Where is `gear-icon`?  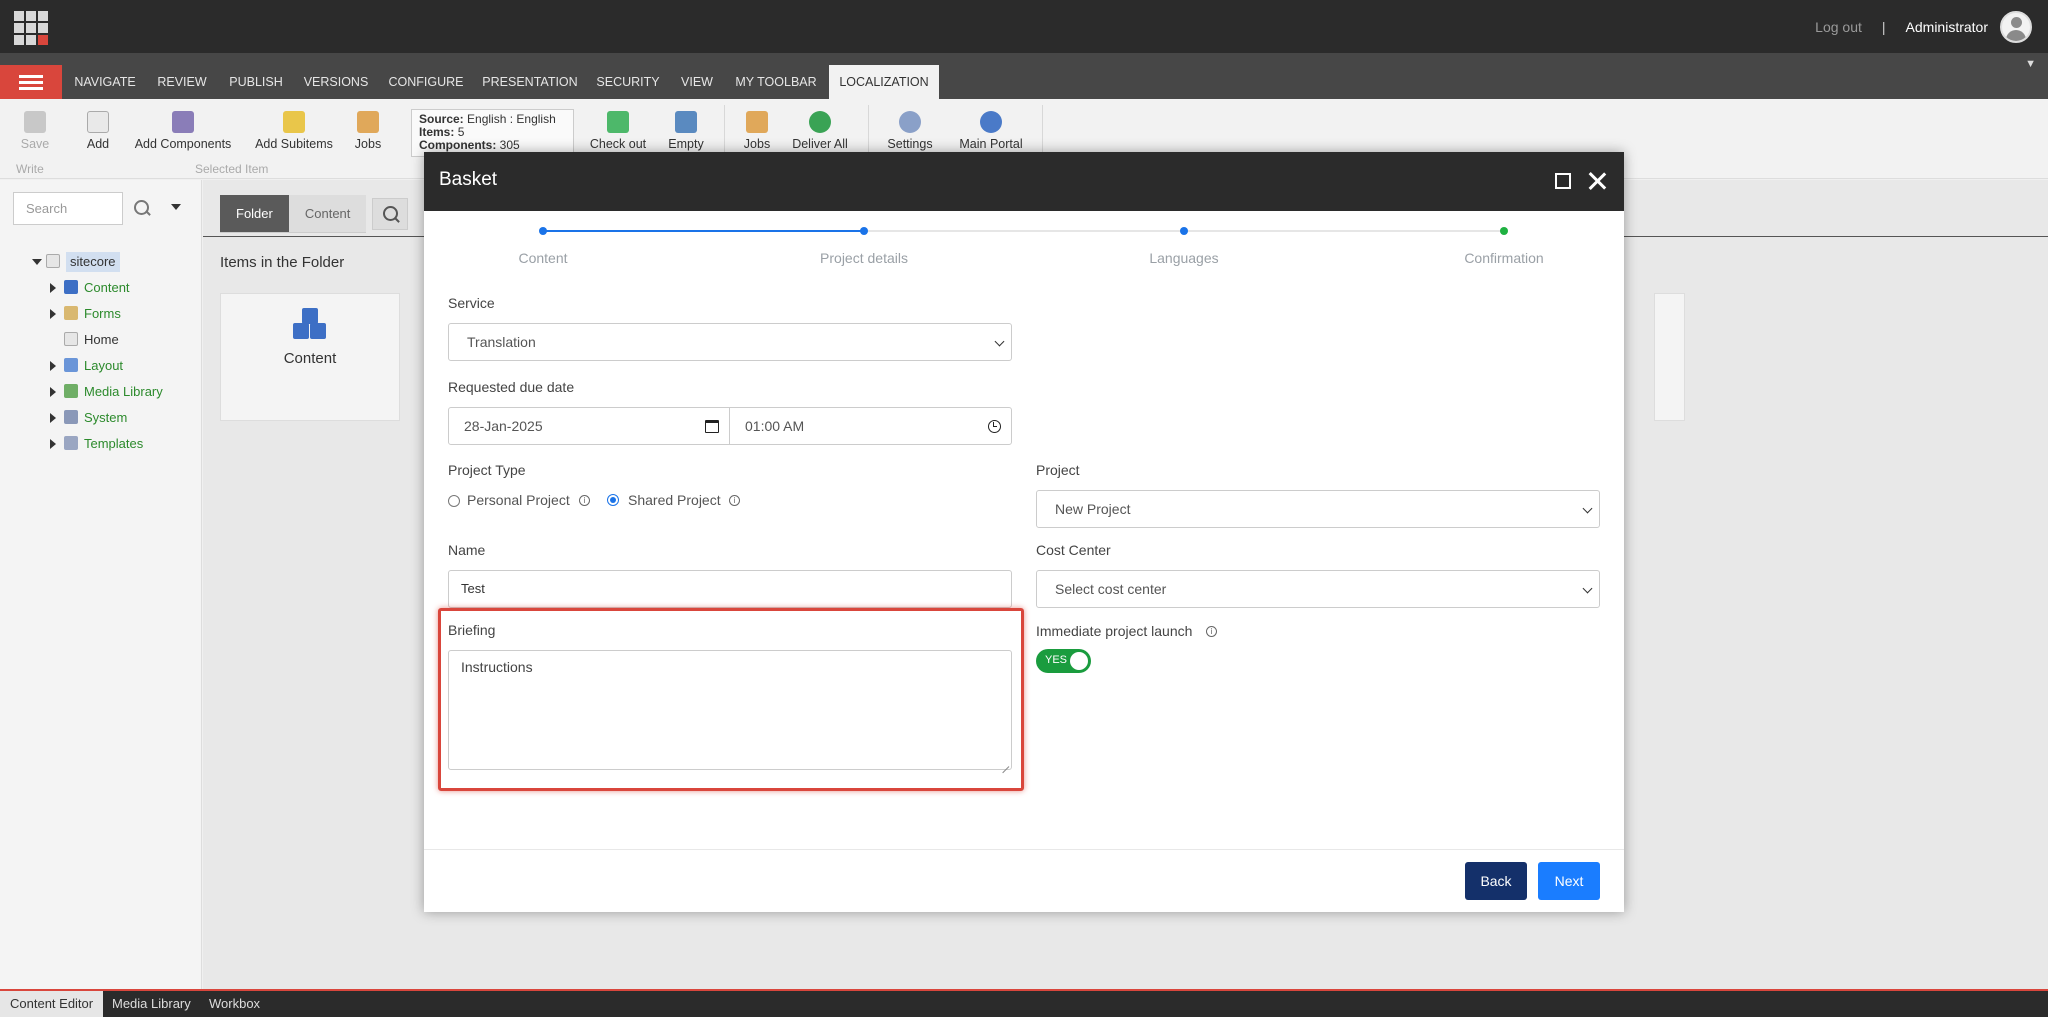
gear-icon is located at coordinates (910, 122).